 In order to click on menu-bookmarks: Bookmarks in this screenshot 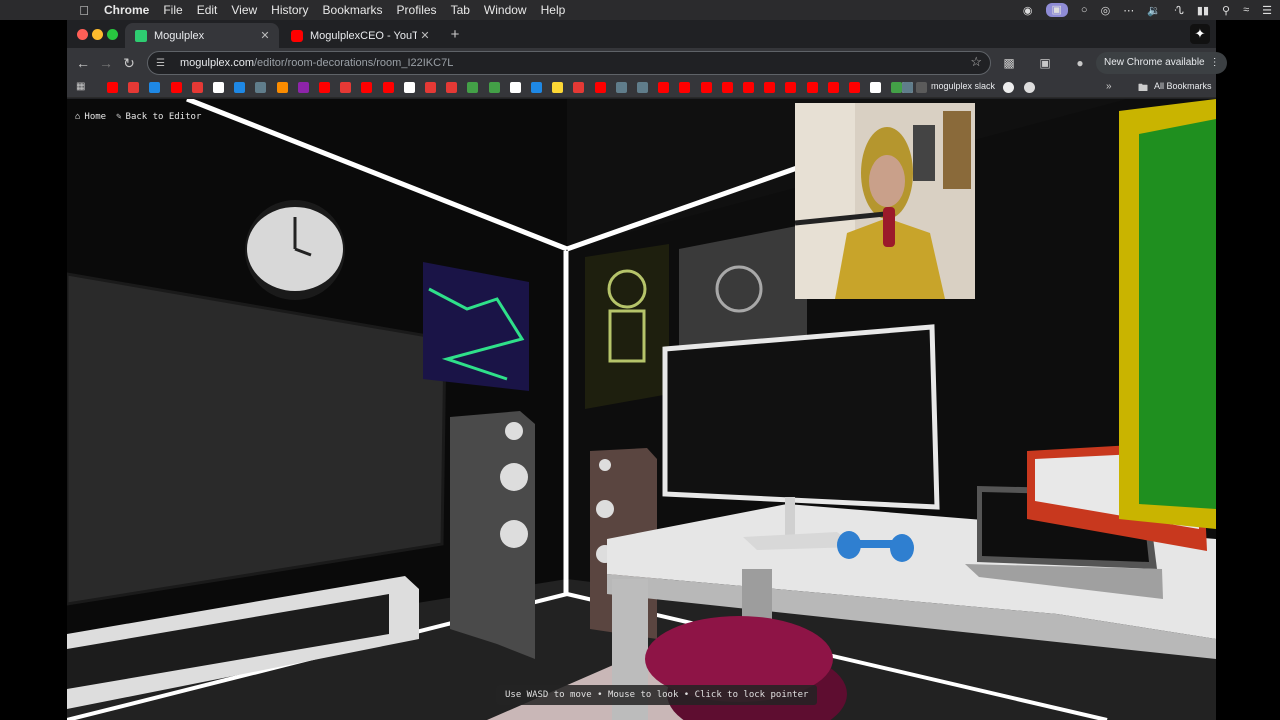, I will do `click(353, 10)`.